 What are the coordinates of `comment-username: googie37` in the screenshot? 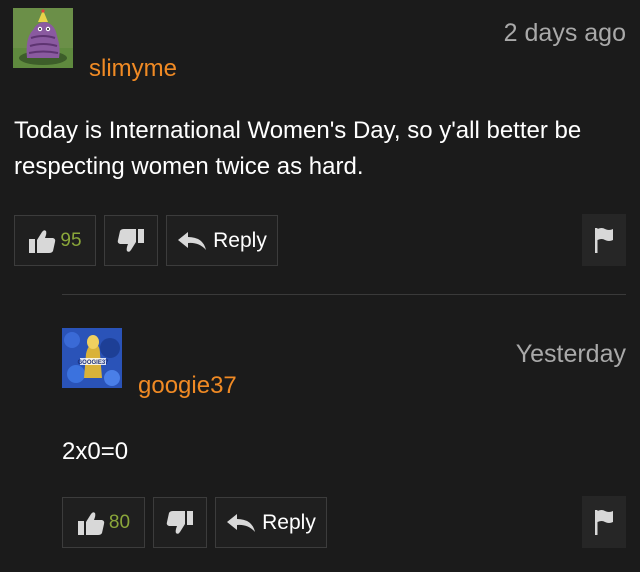 It's located at (187, 386).